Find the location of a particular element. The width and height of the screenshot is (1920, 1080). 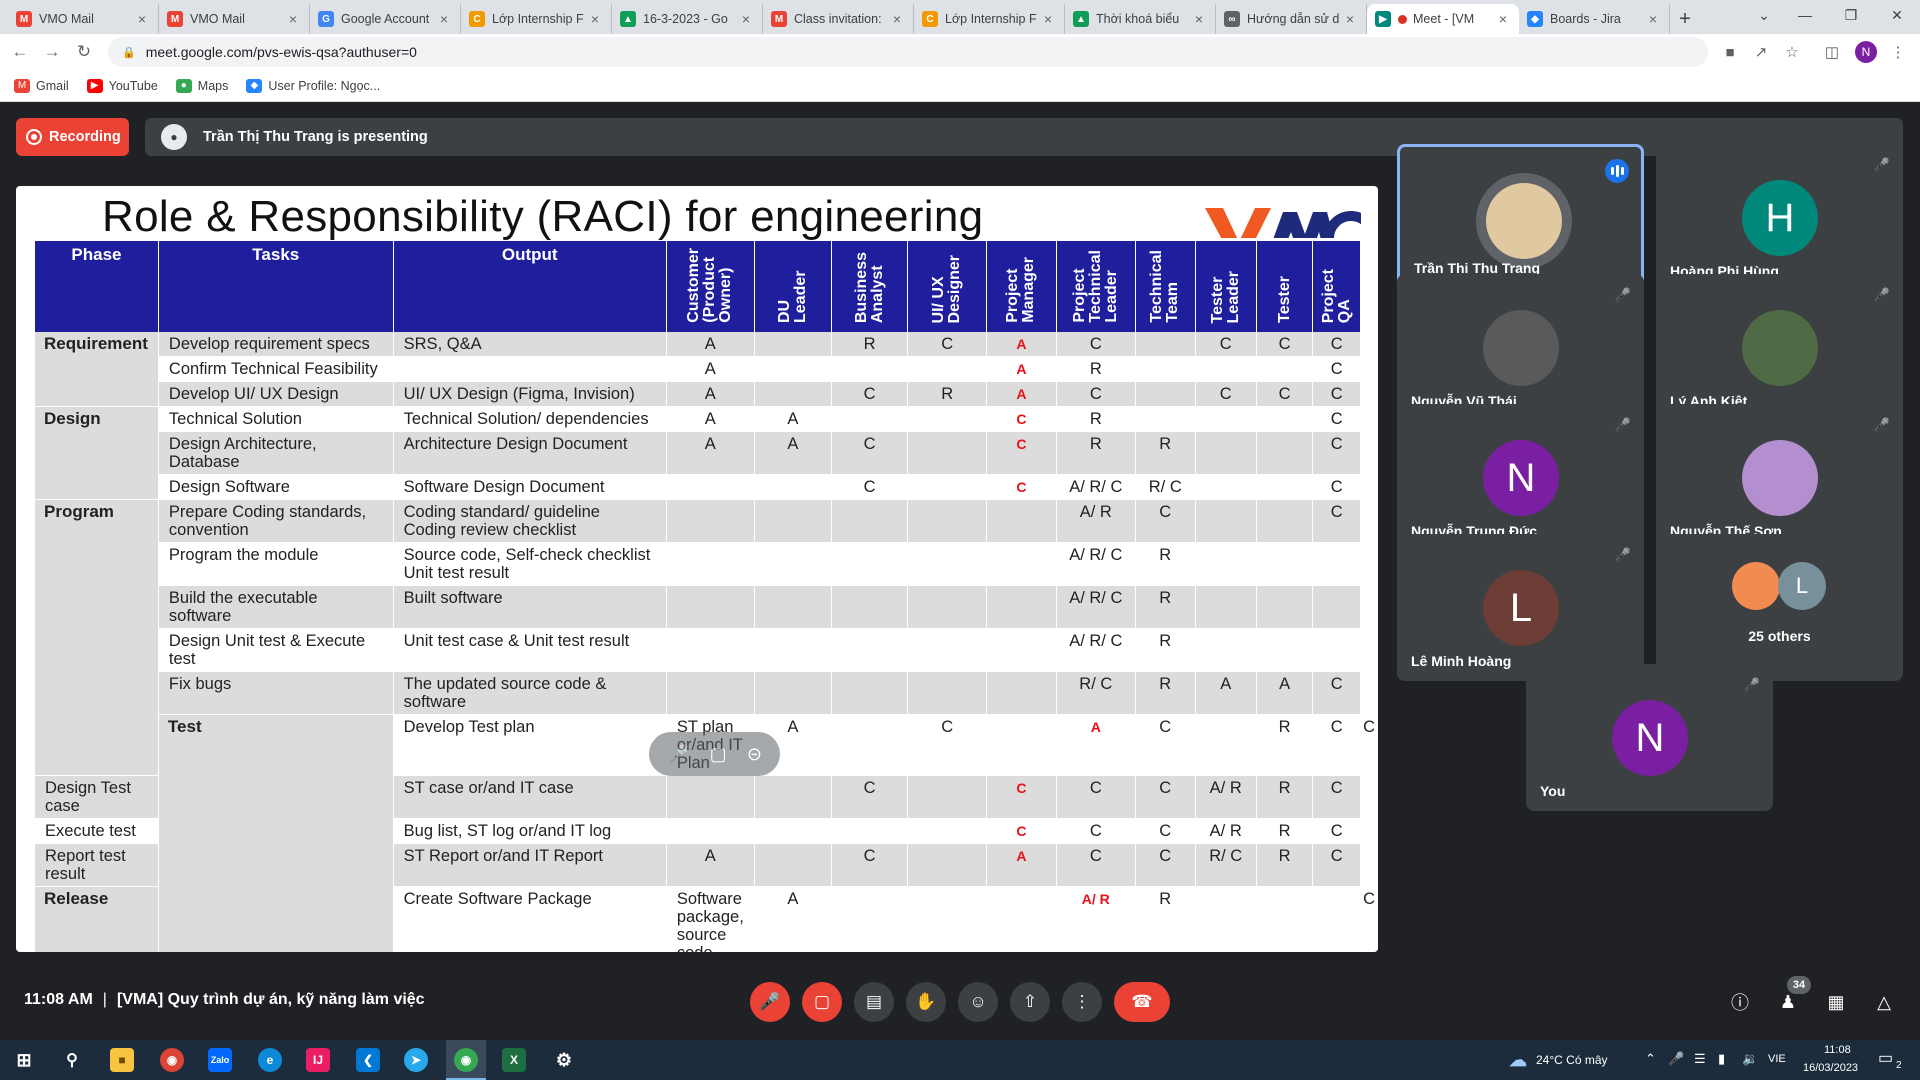

taskbar-time: 11:08 is located at coordinates (1837, 1050).